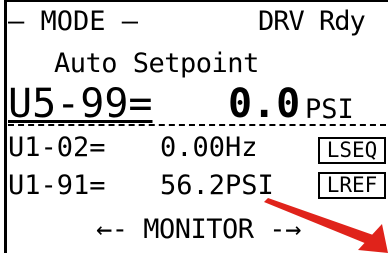 The width and height of the screenshot is (388, 253). What do you see at coordinates (57, 185) in the screenshot?
I see `monitor-code-feedback: U1-91=` at bounding box center [57, 185].